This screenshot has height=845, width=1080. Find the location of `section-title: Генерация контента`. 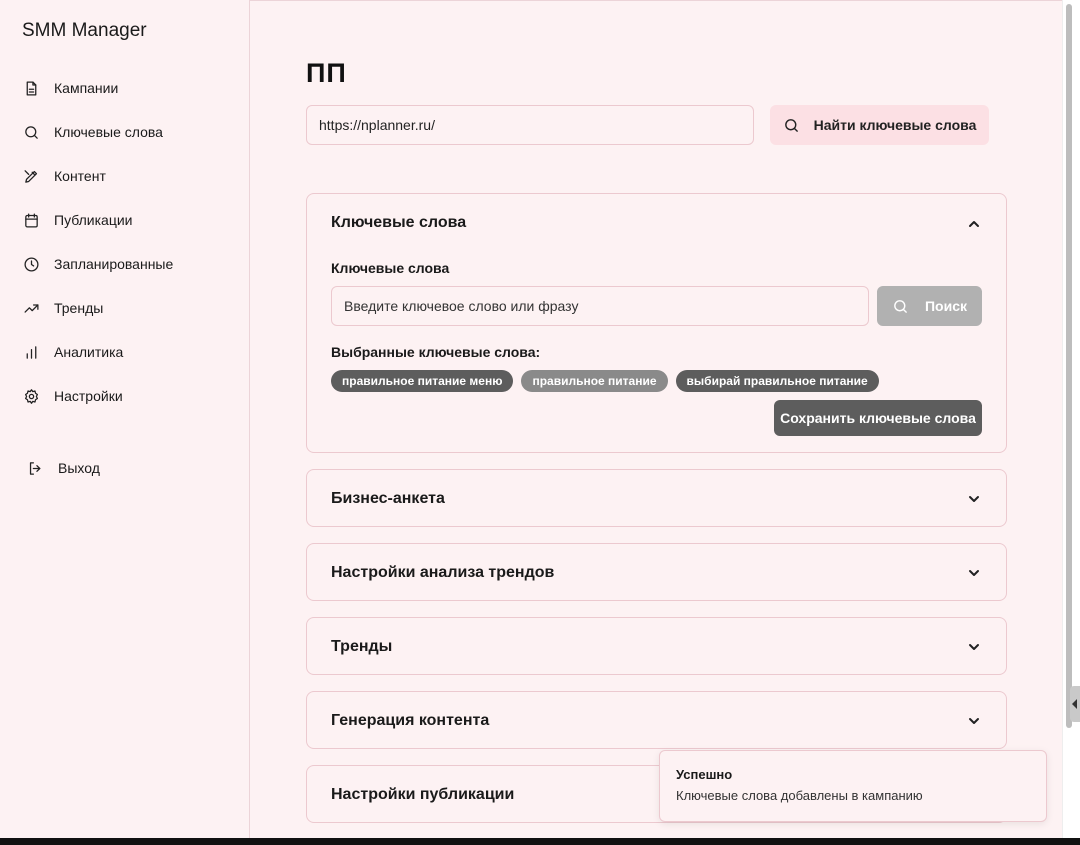

section-title: Генерация контента is located at coordinates (410, 720).